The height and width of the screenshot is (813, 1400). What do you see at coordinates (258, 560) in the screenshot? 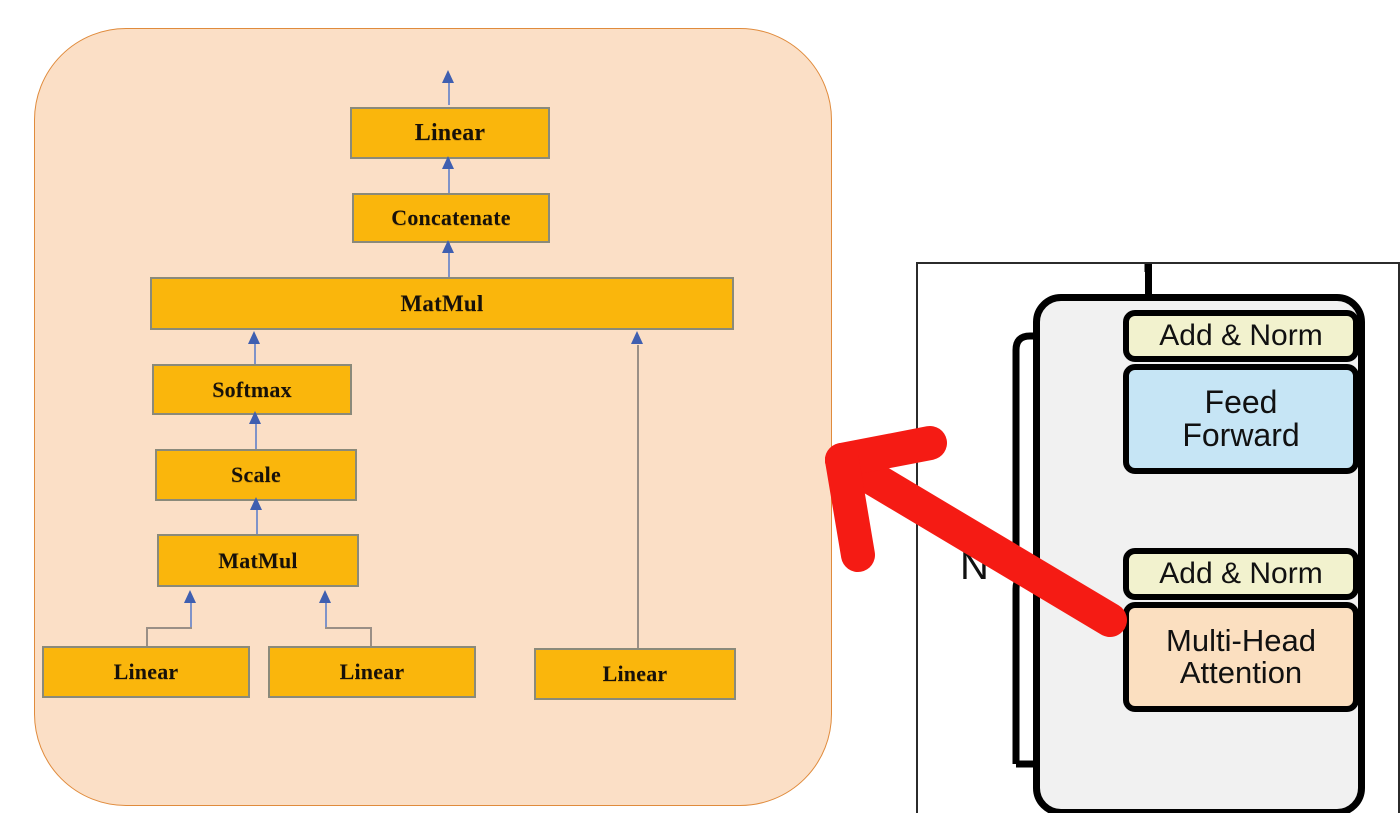
I see `box-matmul-qk: MatMul` at bounding box center [258, 560].